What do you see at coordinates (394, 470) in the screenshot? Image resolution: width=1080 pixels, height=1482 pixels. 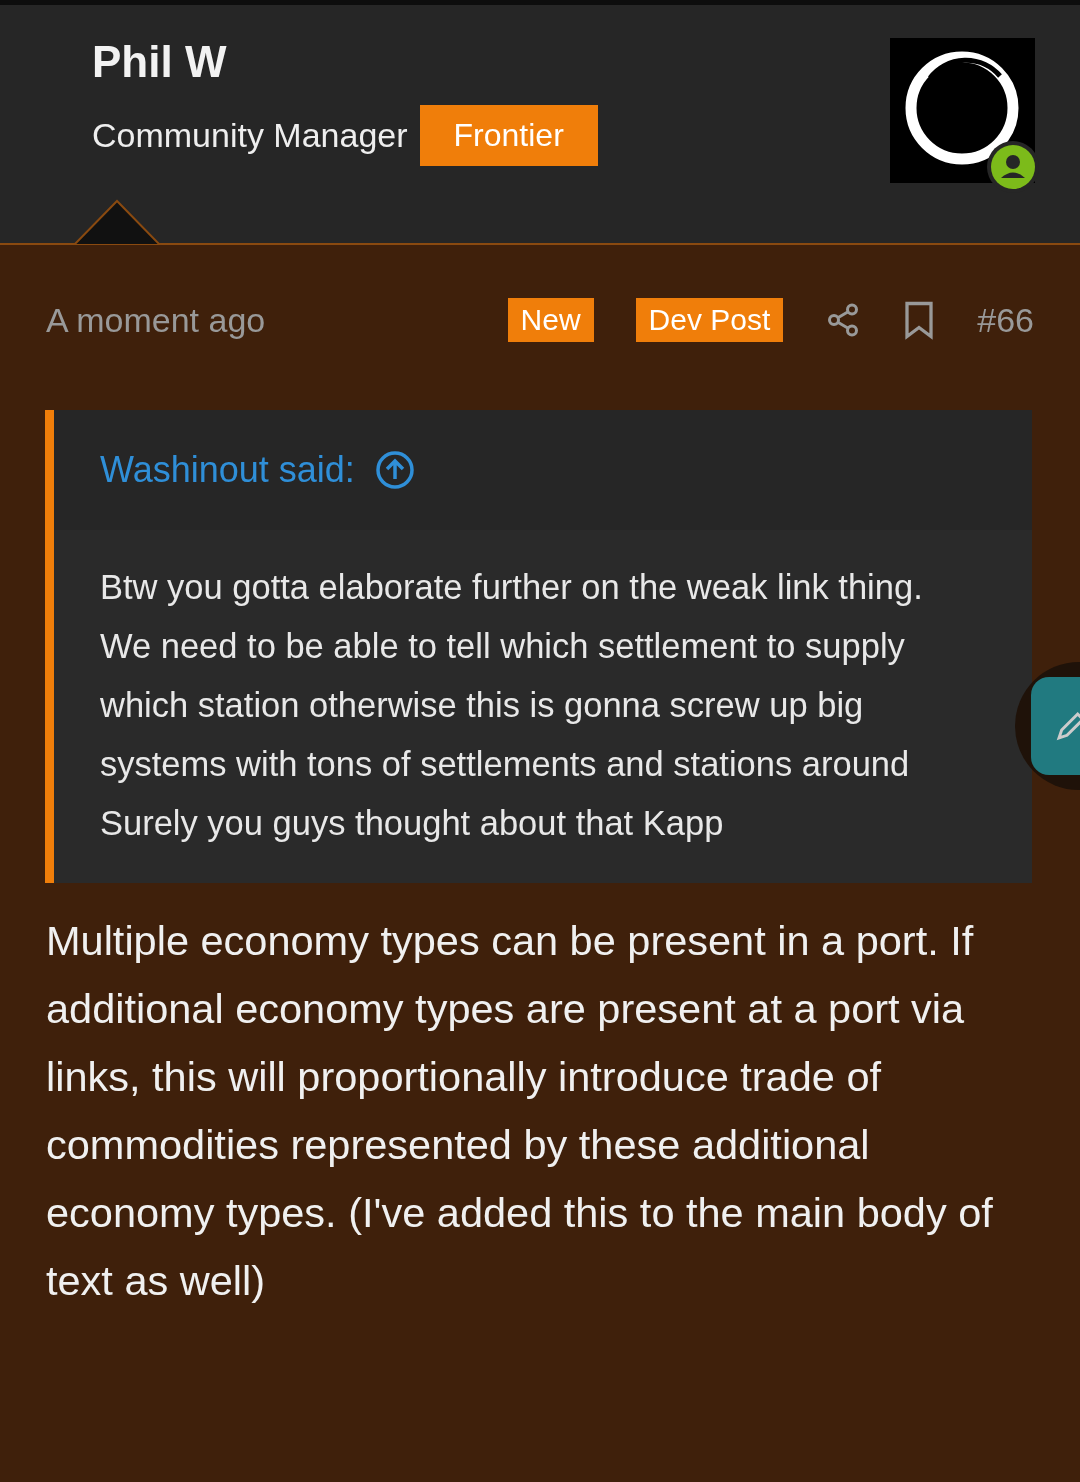 I see `jump-up-icon` at bounding box center [394, 470].